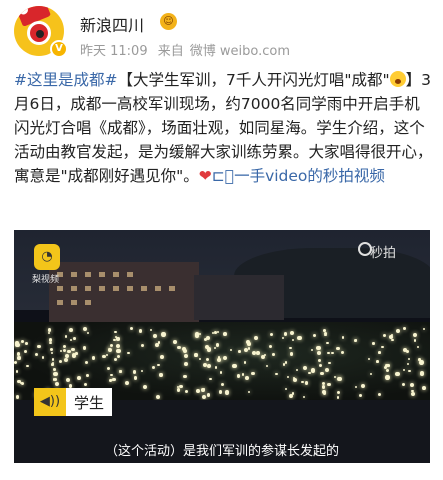  What do you see at coordinates (46, 280) in the screenshot?
I see `pear-video-logo-text: 梨视频` at bounding box center [46, 280].